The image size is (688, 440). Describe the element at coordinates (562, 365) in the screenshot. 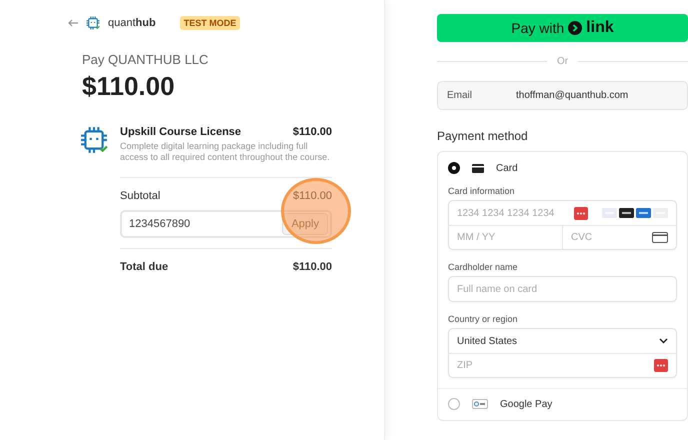

I see `zip-field: ZIP` at that location.